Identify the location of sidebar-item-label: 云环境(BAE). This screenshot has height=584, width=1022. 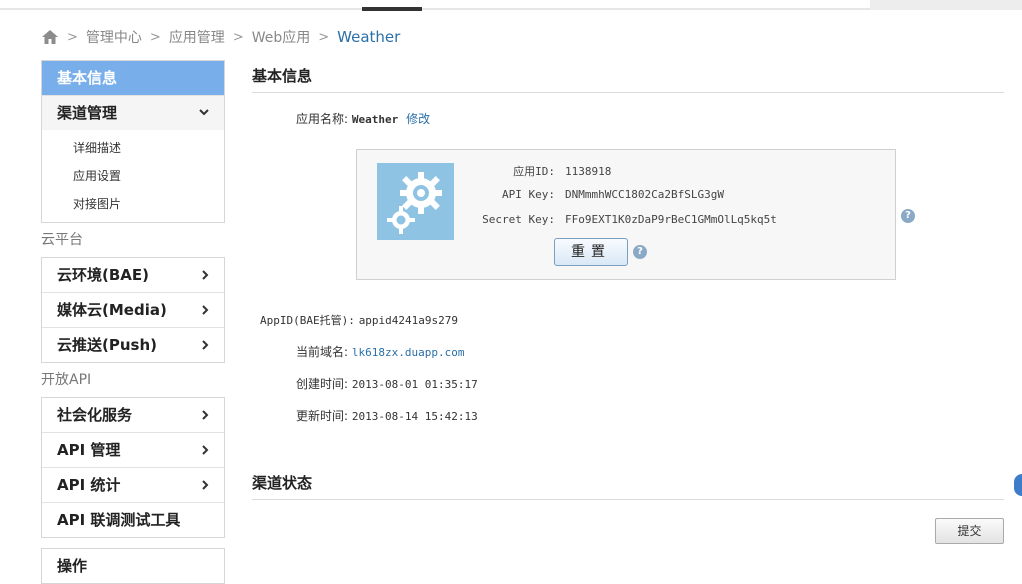
(103, 275).